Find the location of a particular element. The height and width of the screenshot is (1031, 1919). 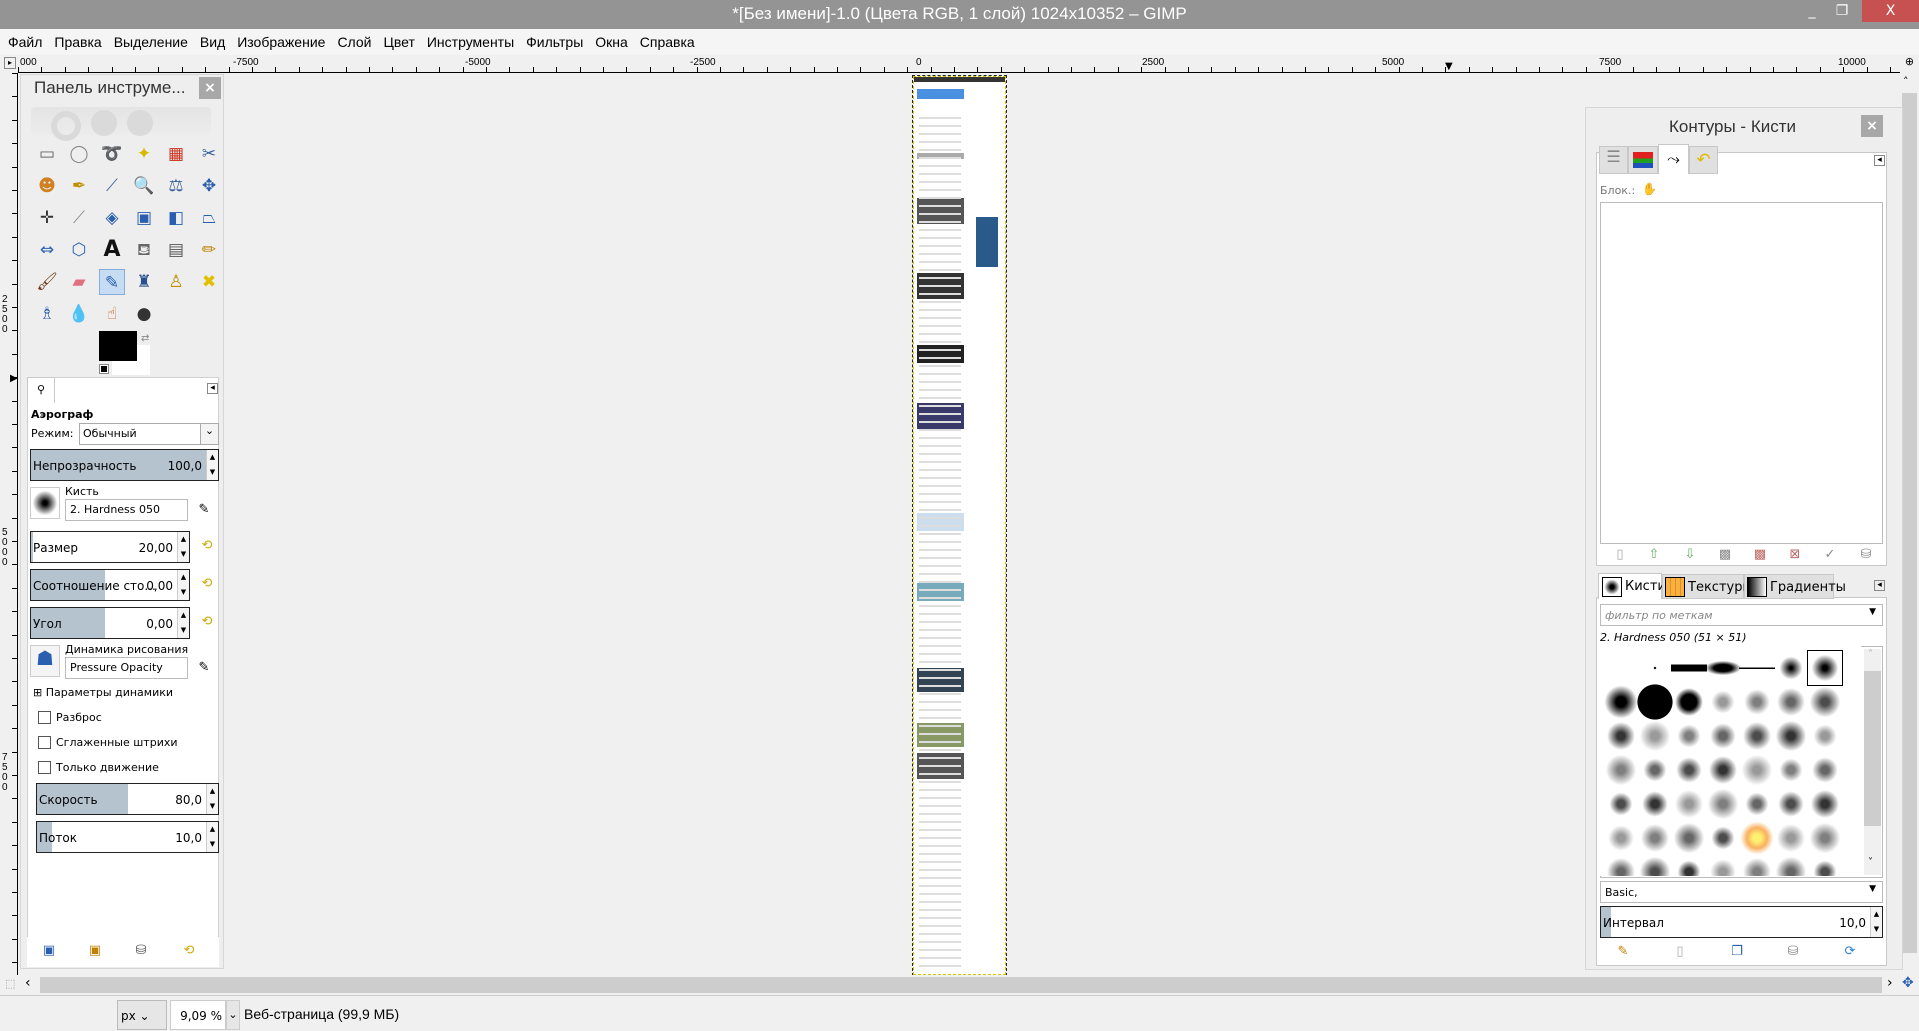

tab-gradients: Градиенты is located at coordinates (1795, 586).